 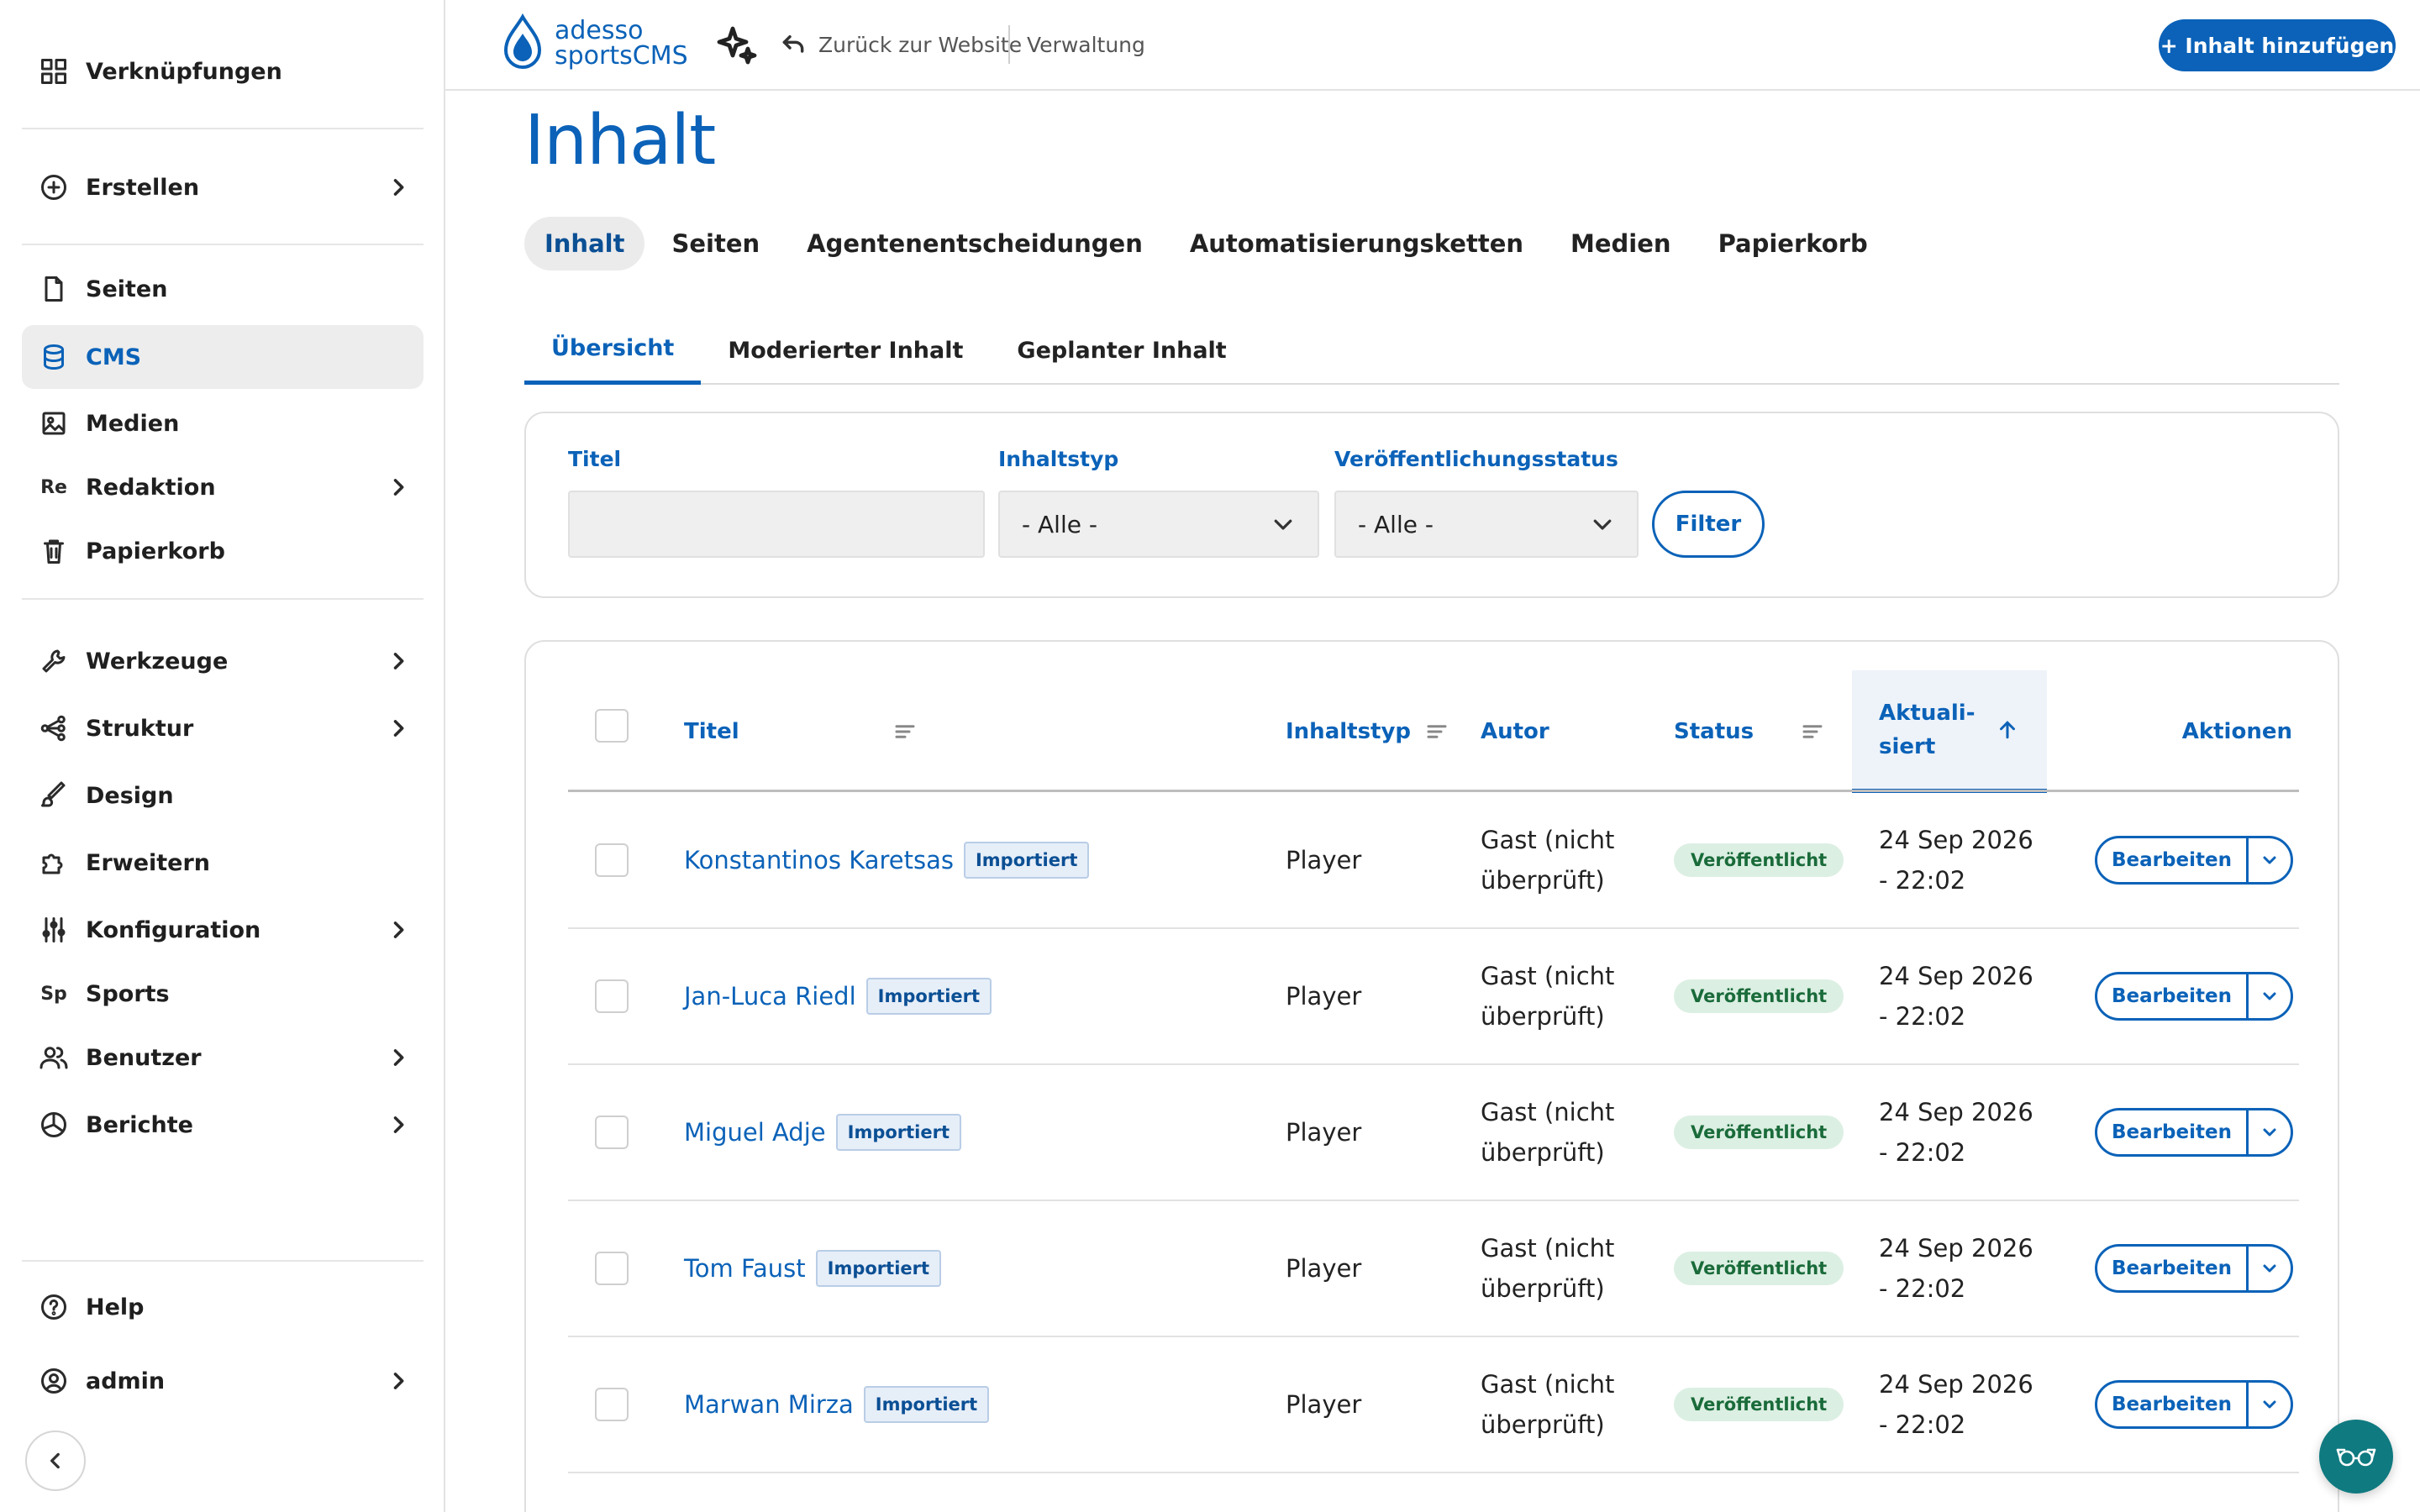 What do you see at coordinates (745, 1268) in the screenshot?
I see `content-title-link: Tom Faust` at bounding box center [745, 1268].